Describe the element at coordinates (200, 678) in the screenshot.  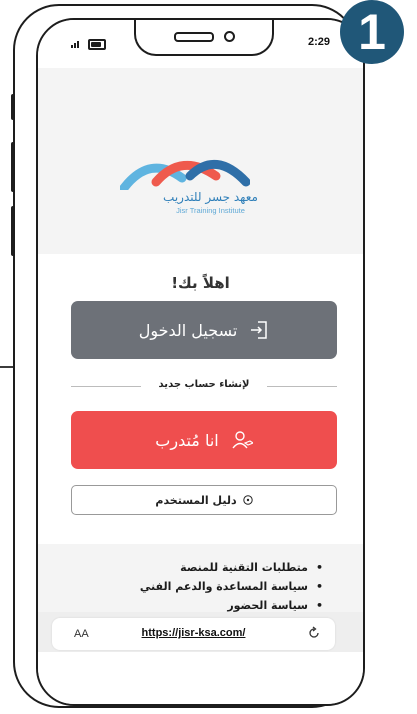
I see `browser-bottom-area` at that location.